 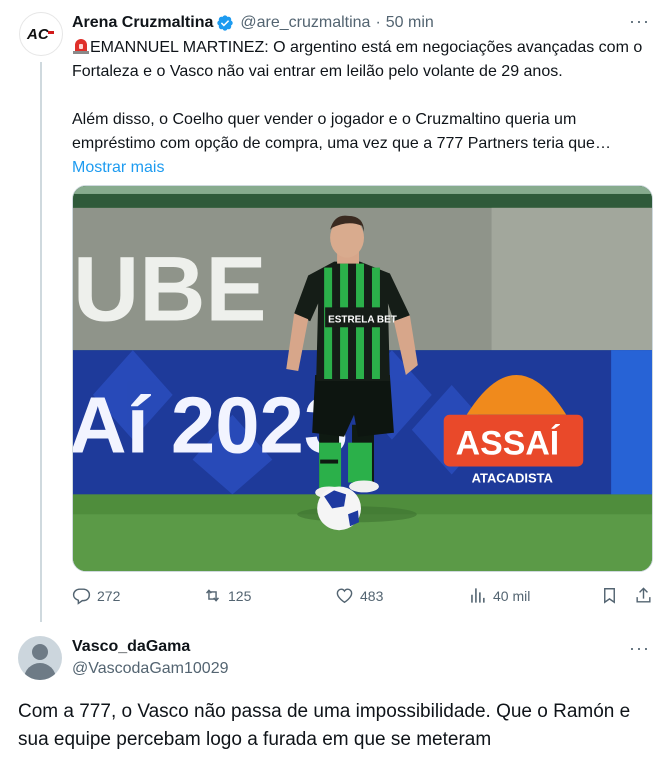 What do you see at coordinates (150, 669) in the screenshot?
I see `reply-author-handle: @VascodaGam10029` at bounding box center [150, 669].